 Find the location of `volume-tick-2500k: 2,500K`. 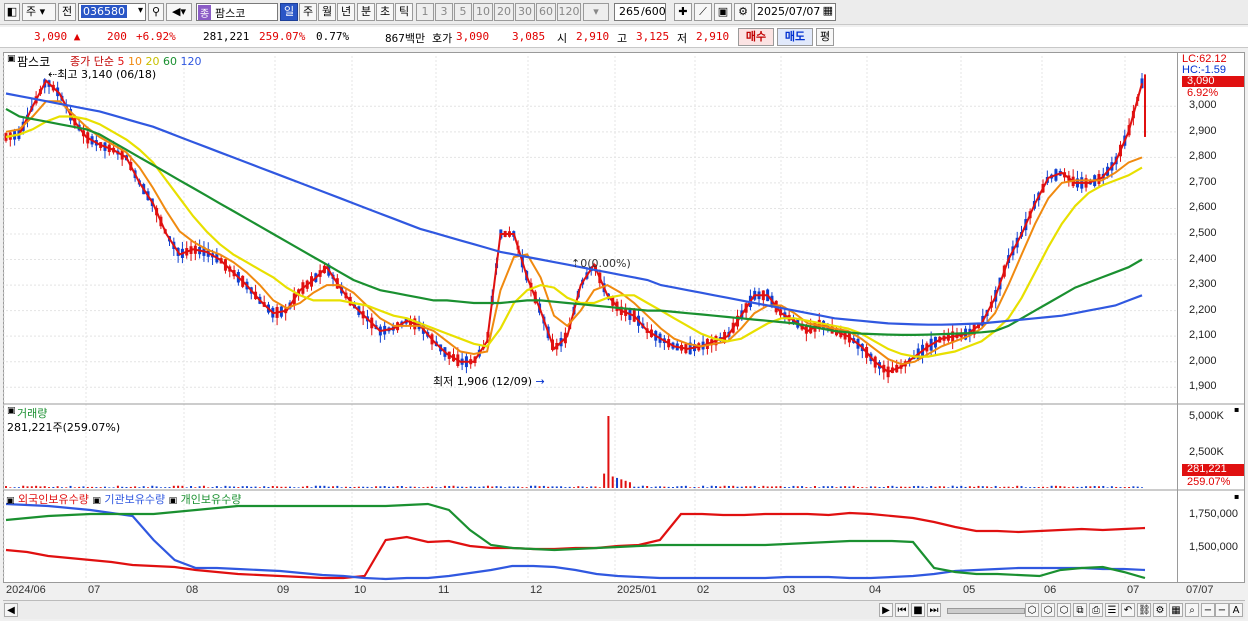

volume-tick-2500k: 2,500K is located at coordinates (1206, 452).